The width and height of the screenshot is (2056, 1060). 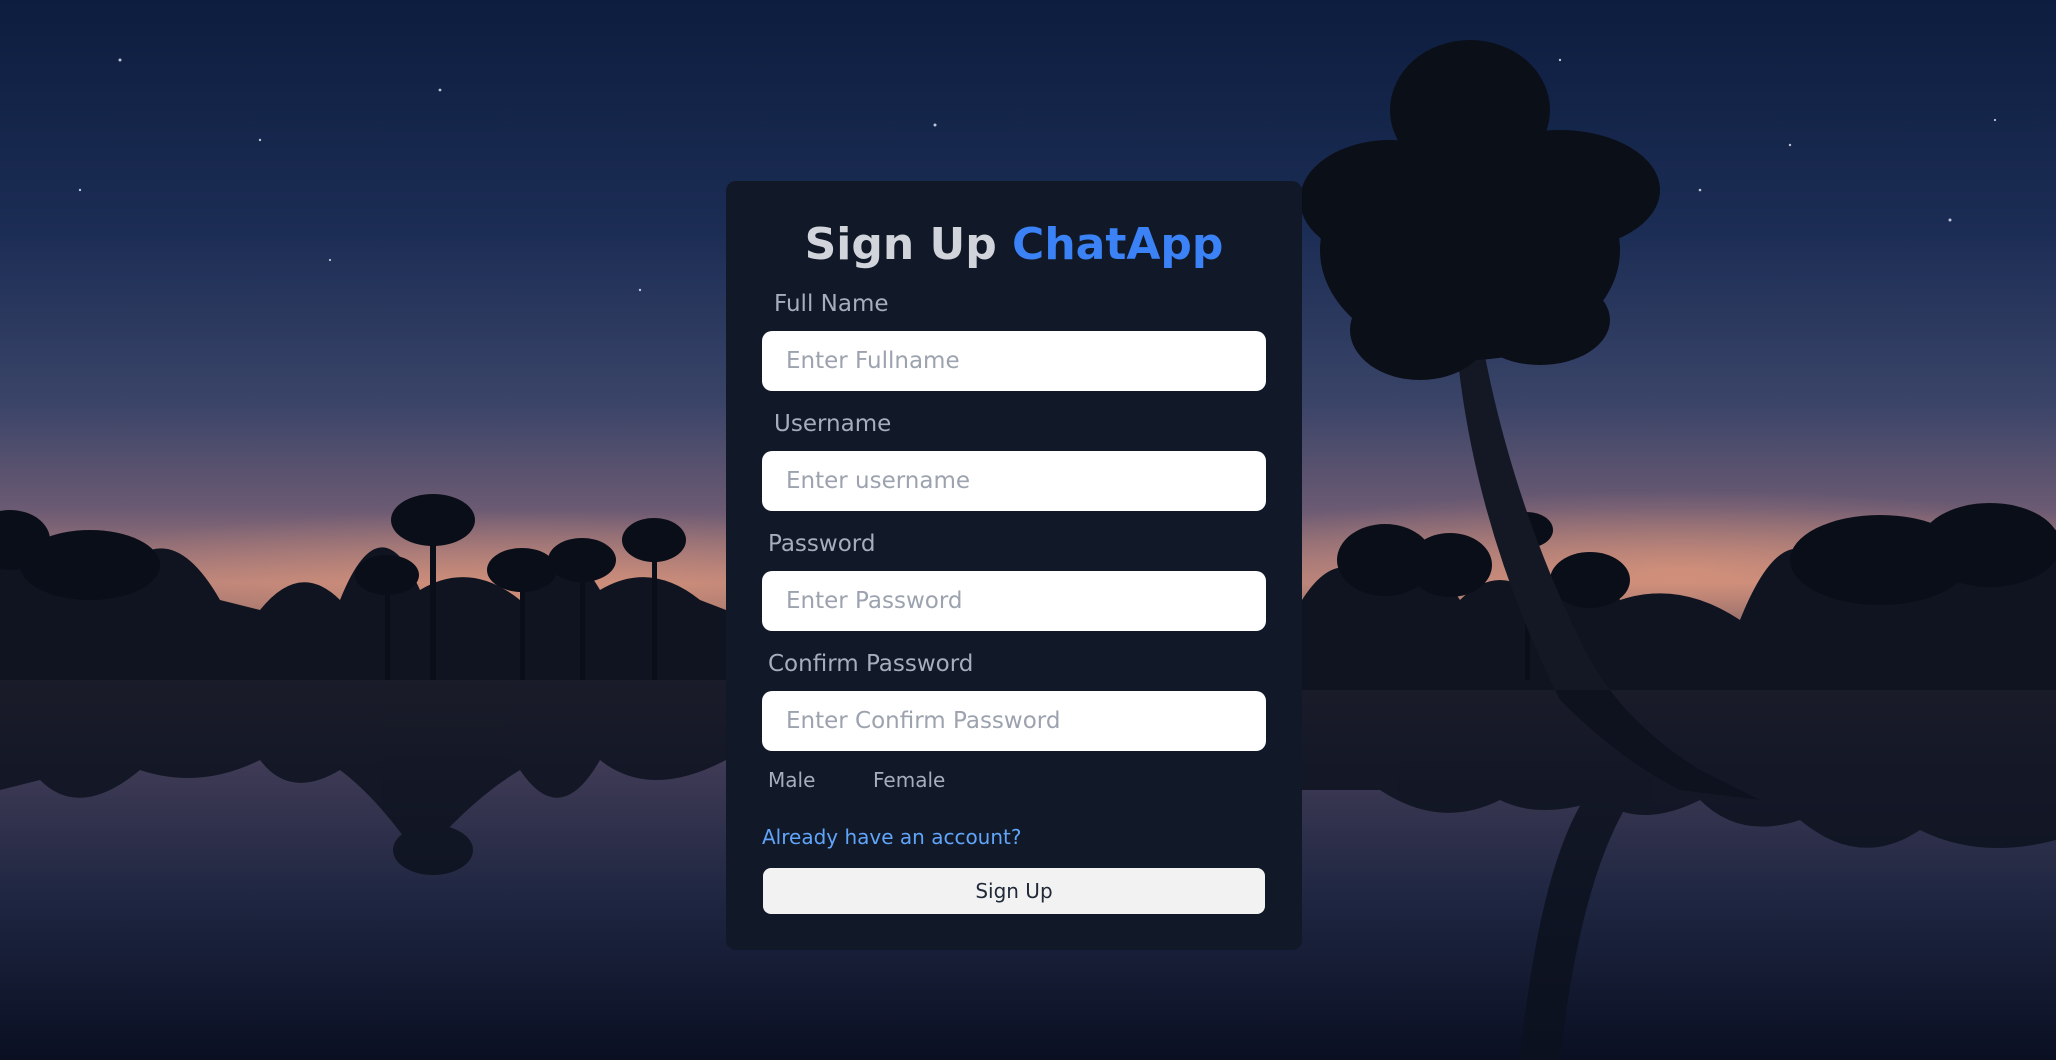 What do you see at coordinates (1014, 721) in the screenshot?
I see `confirm-password-input` at bounding box center [1014, 721].